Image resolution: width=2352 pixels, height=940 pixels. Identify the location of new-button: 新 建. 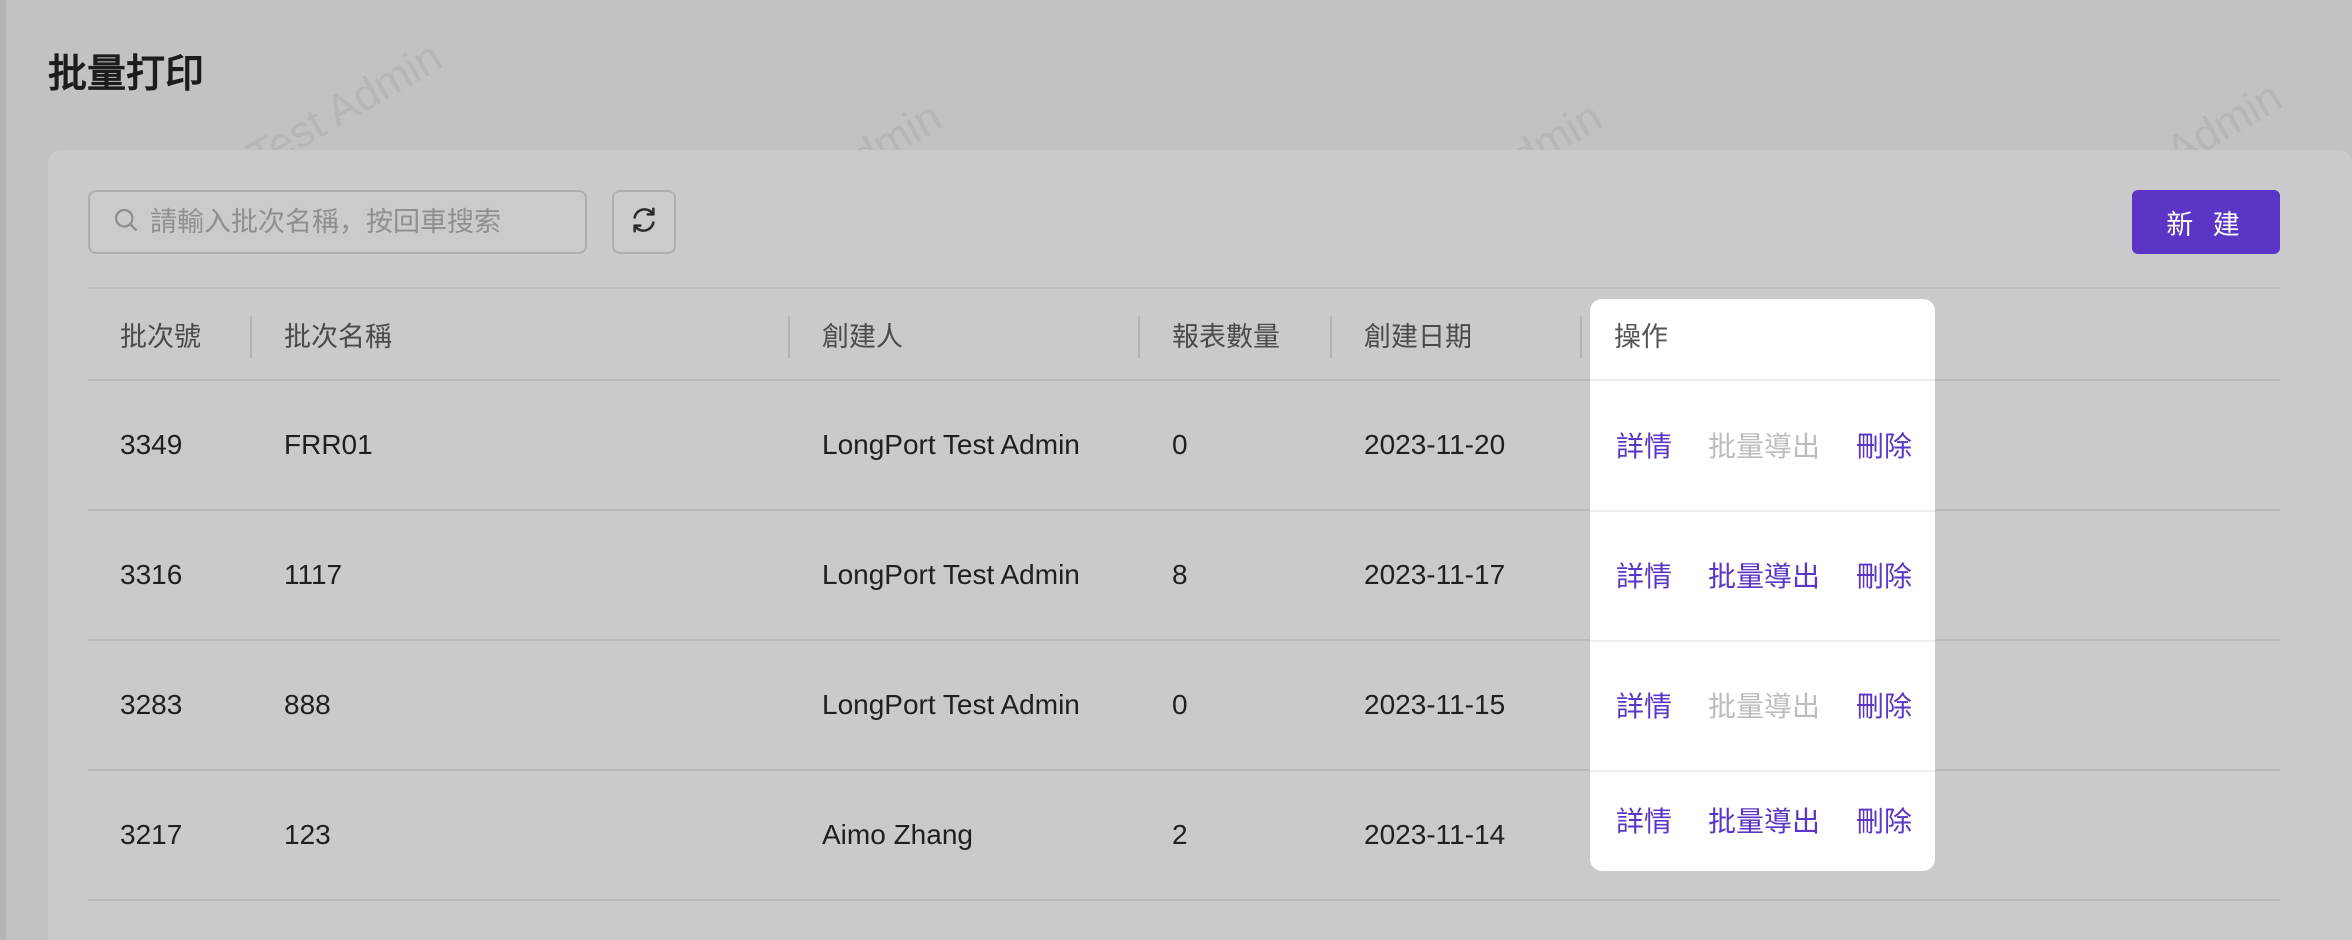
(2206, 222).